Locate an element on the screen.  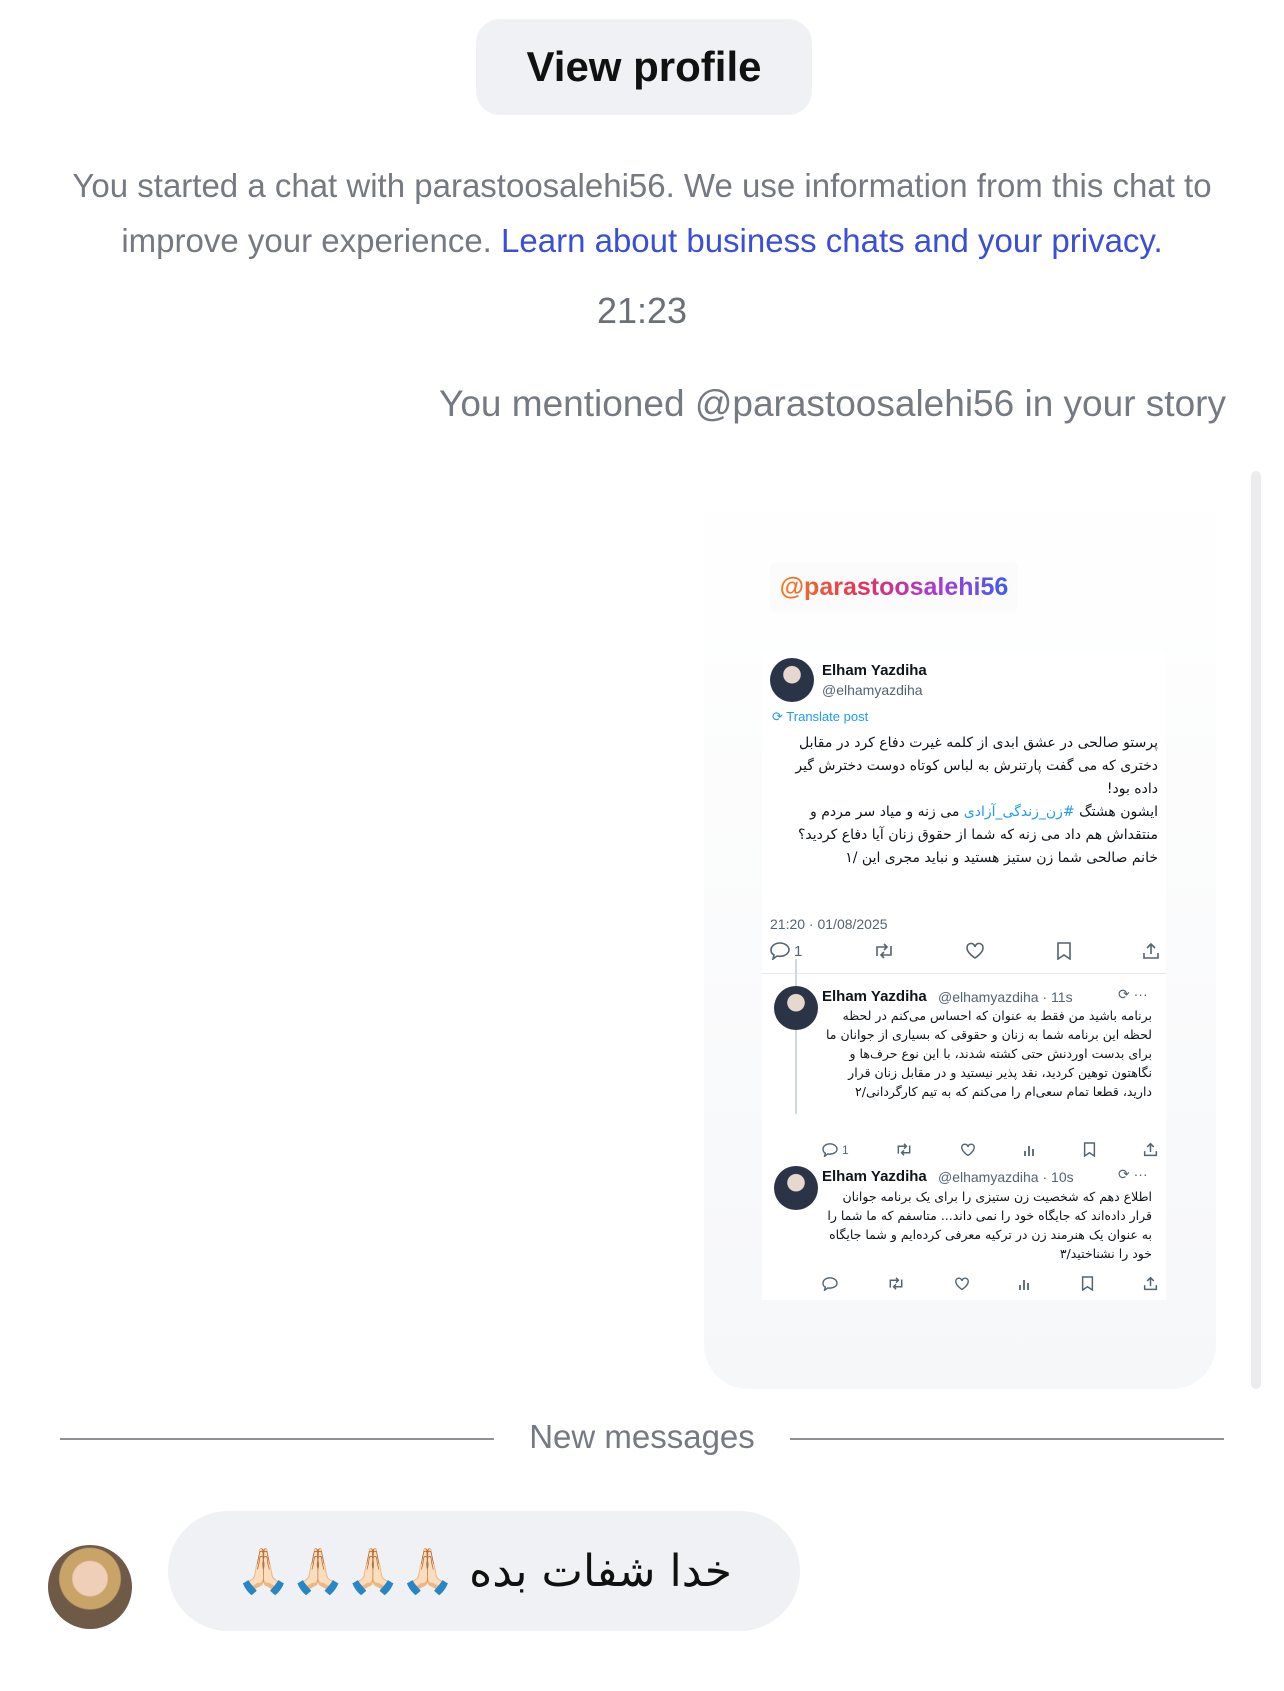
tweet-actions: 1 is located at coordinates (965, 951).